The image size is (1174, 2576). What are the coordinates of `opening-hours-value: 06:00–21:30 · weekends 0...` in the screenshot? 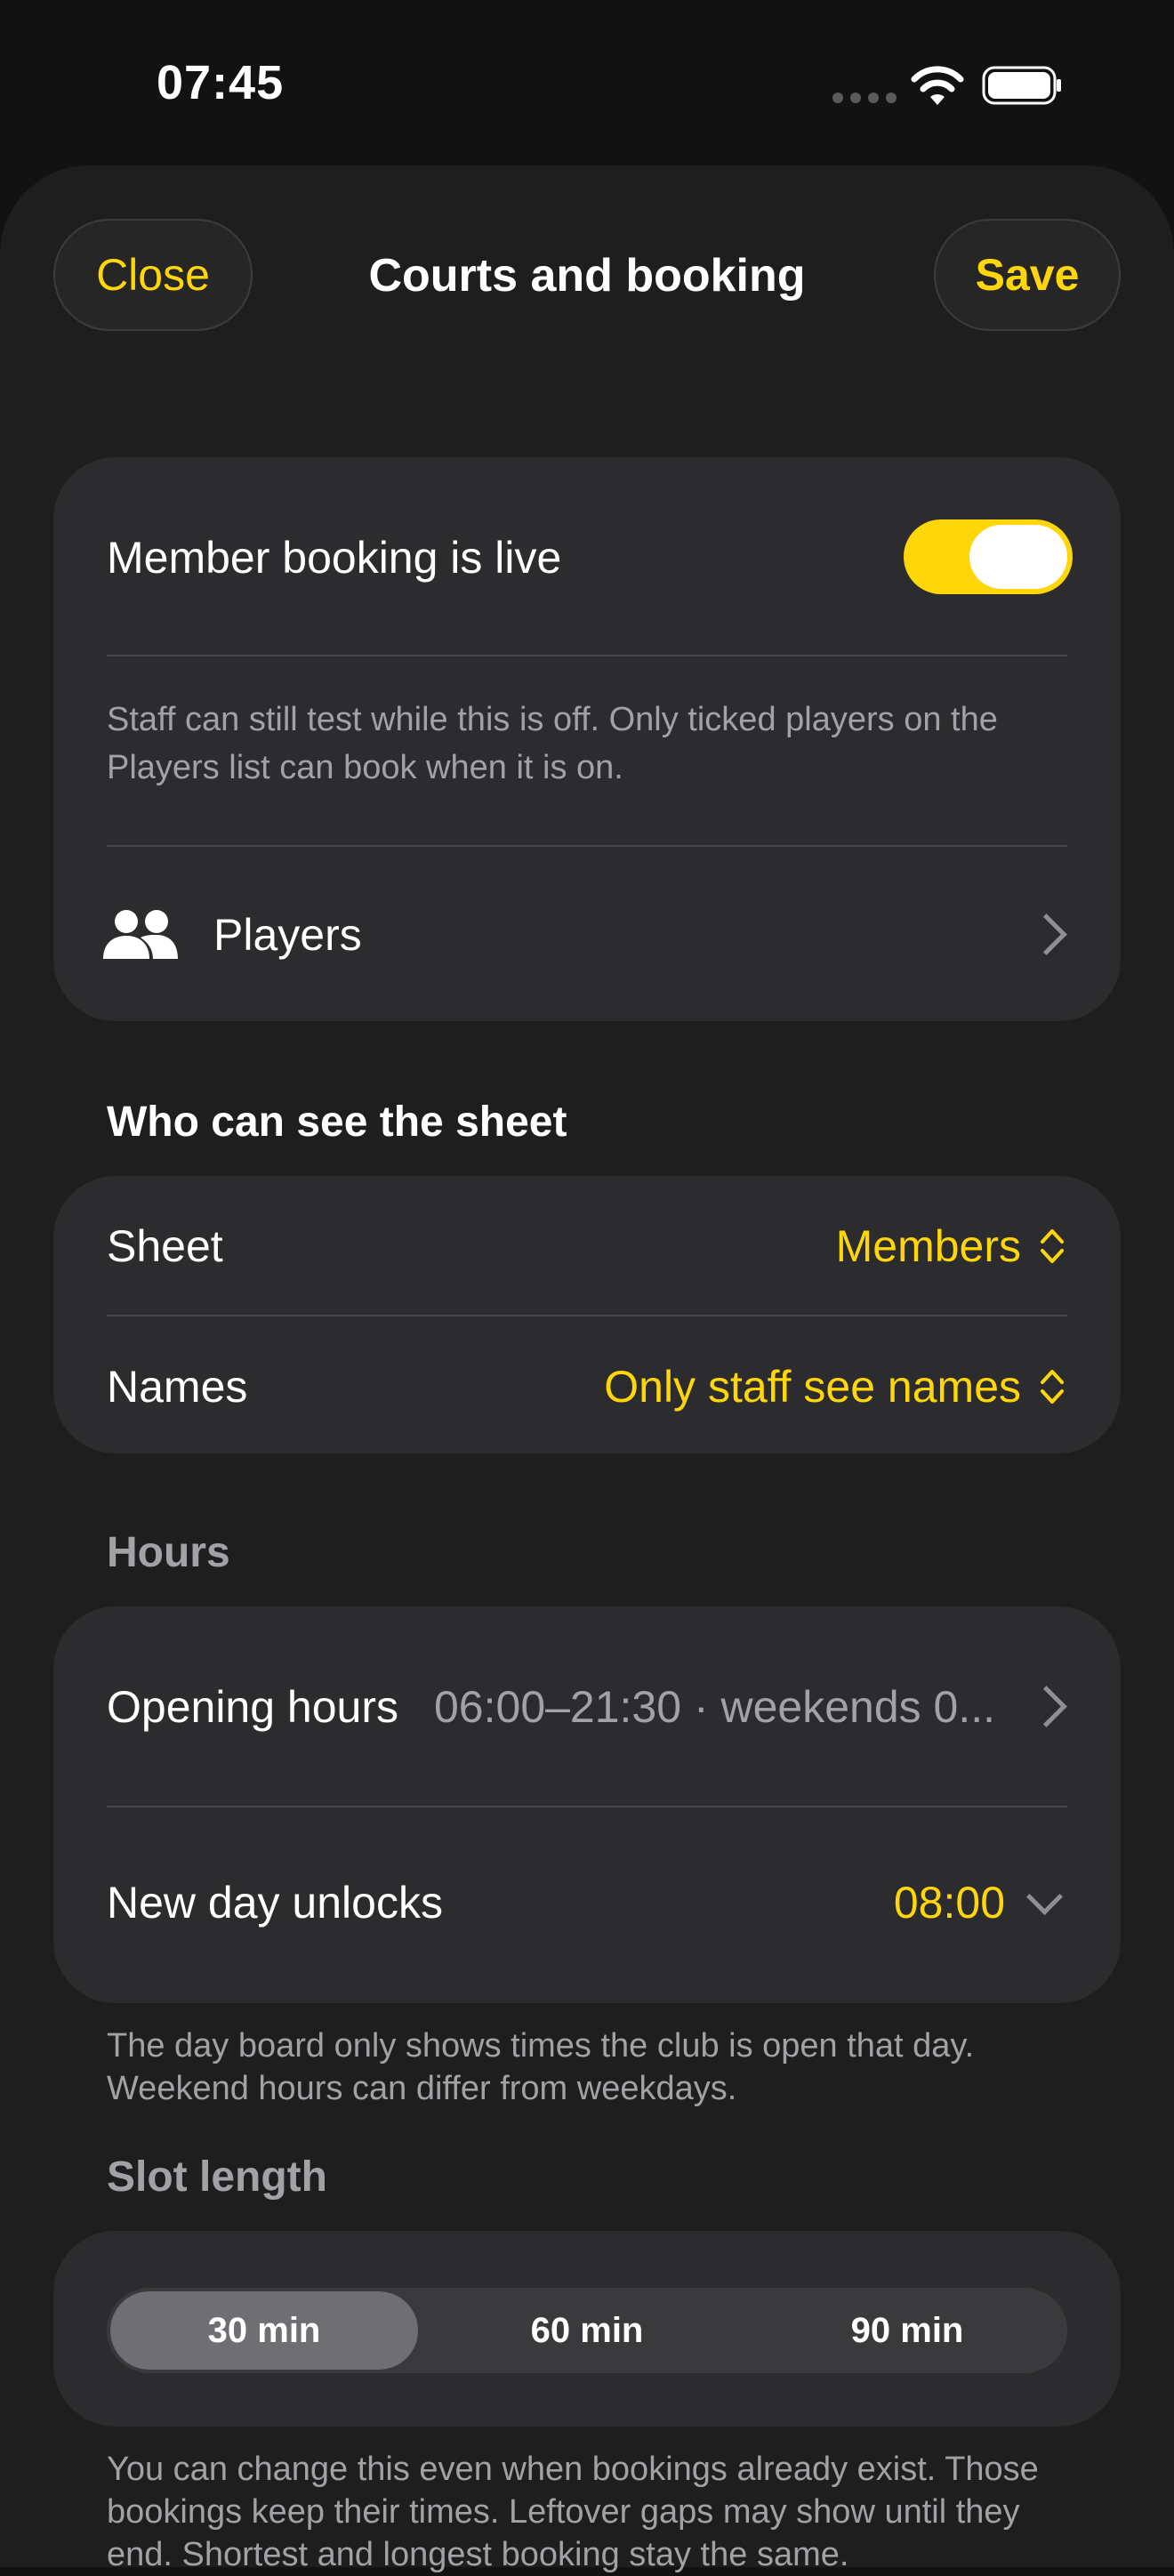 It's located at (715, 1707).